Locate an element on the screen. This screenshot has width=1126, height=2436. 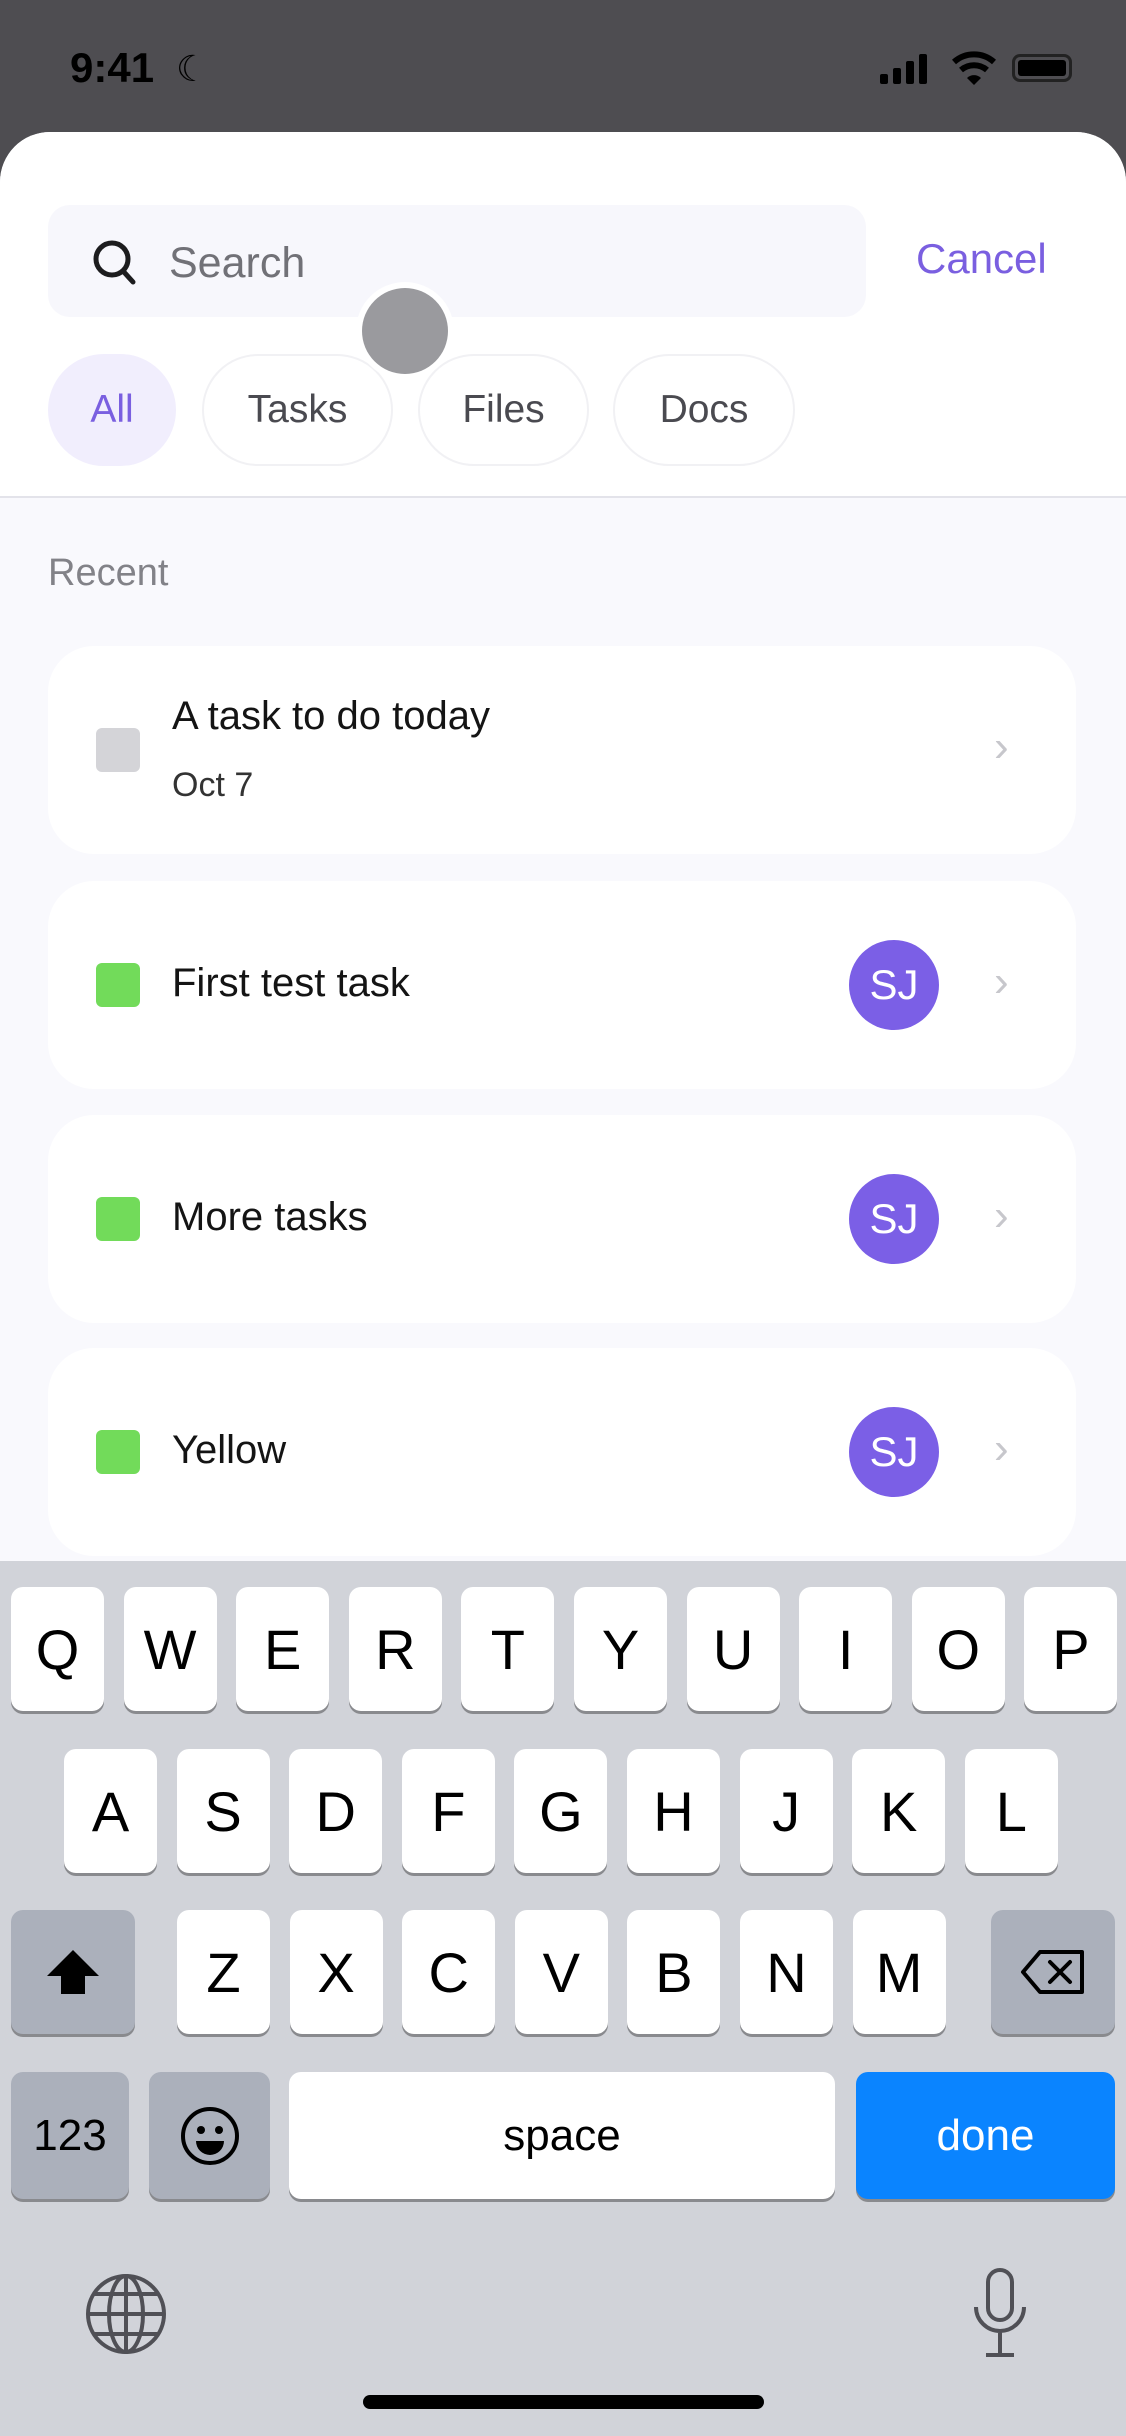
key-q: Q is located at coordinates (57, 1649).